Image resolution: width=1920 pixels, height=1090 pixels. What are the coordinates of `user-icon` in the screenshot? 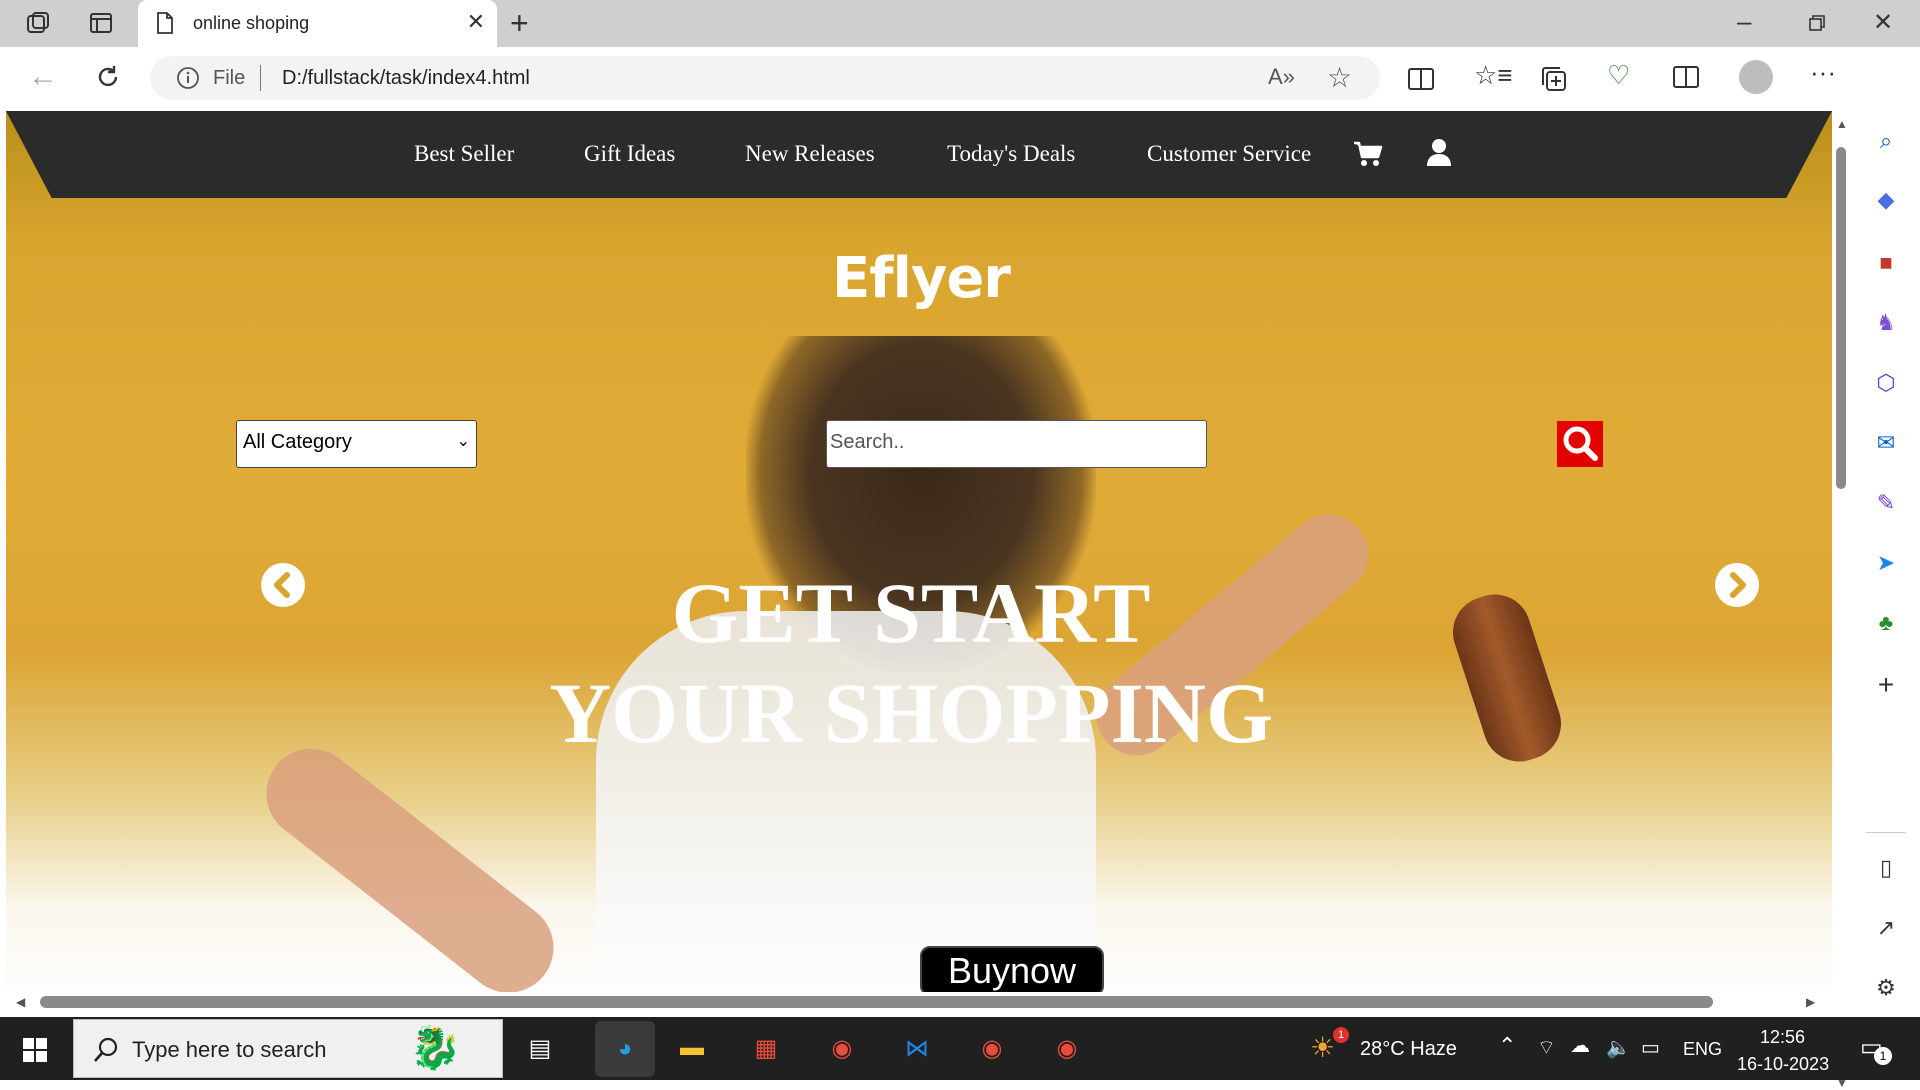 It's located at (1439, 152).